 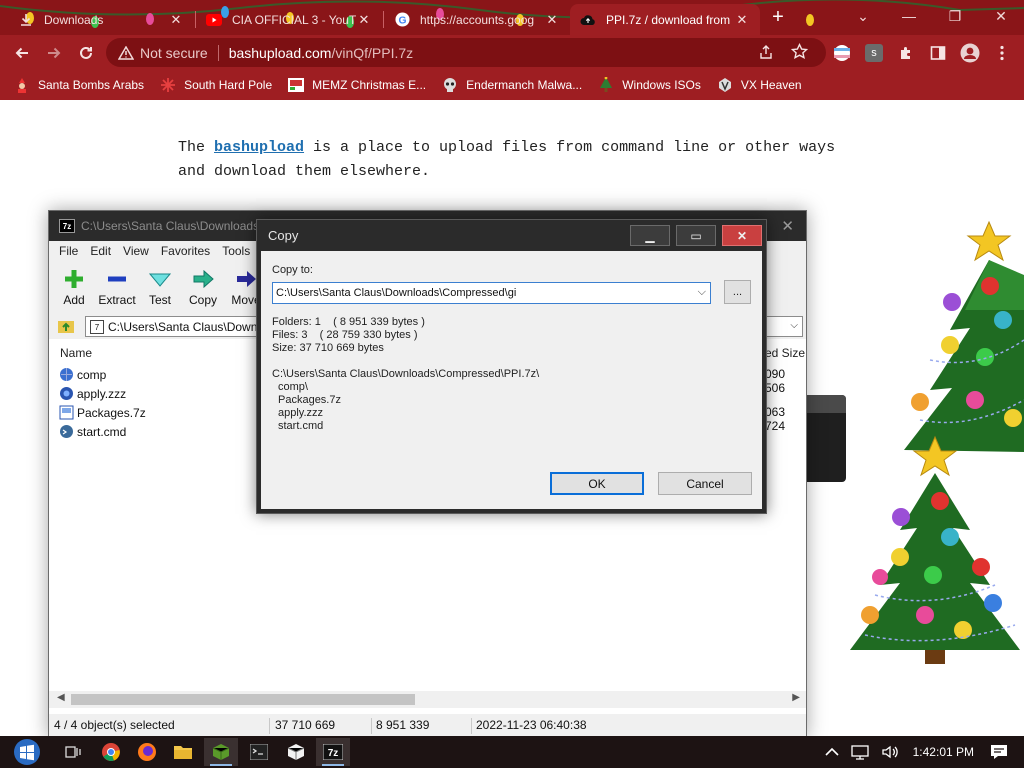 What do you see at coordinates (787, 226) in the screenshot?
I see `zip-close-button: ✕` at bounding box center [787, 226].